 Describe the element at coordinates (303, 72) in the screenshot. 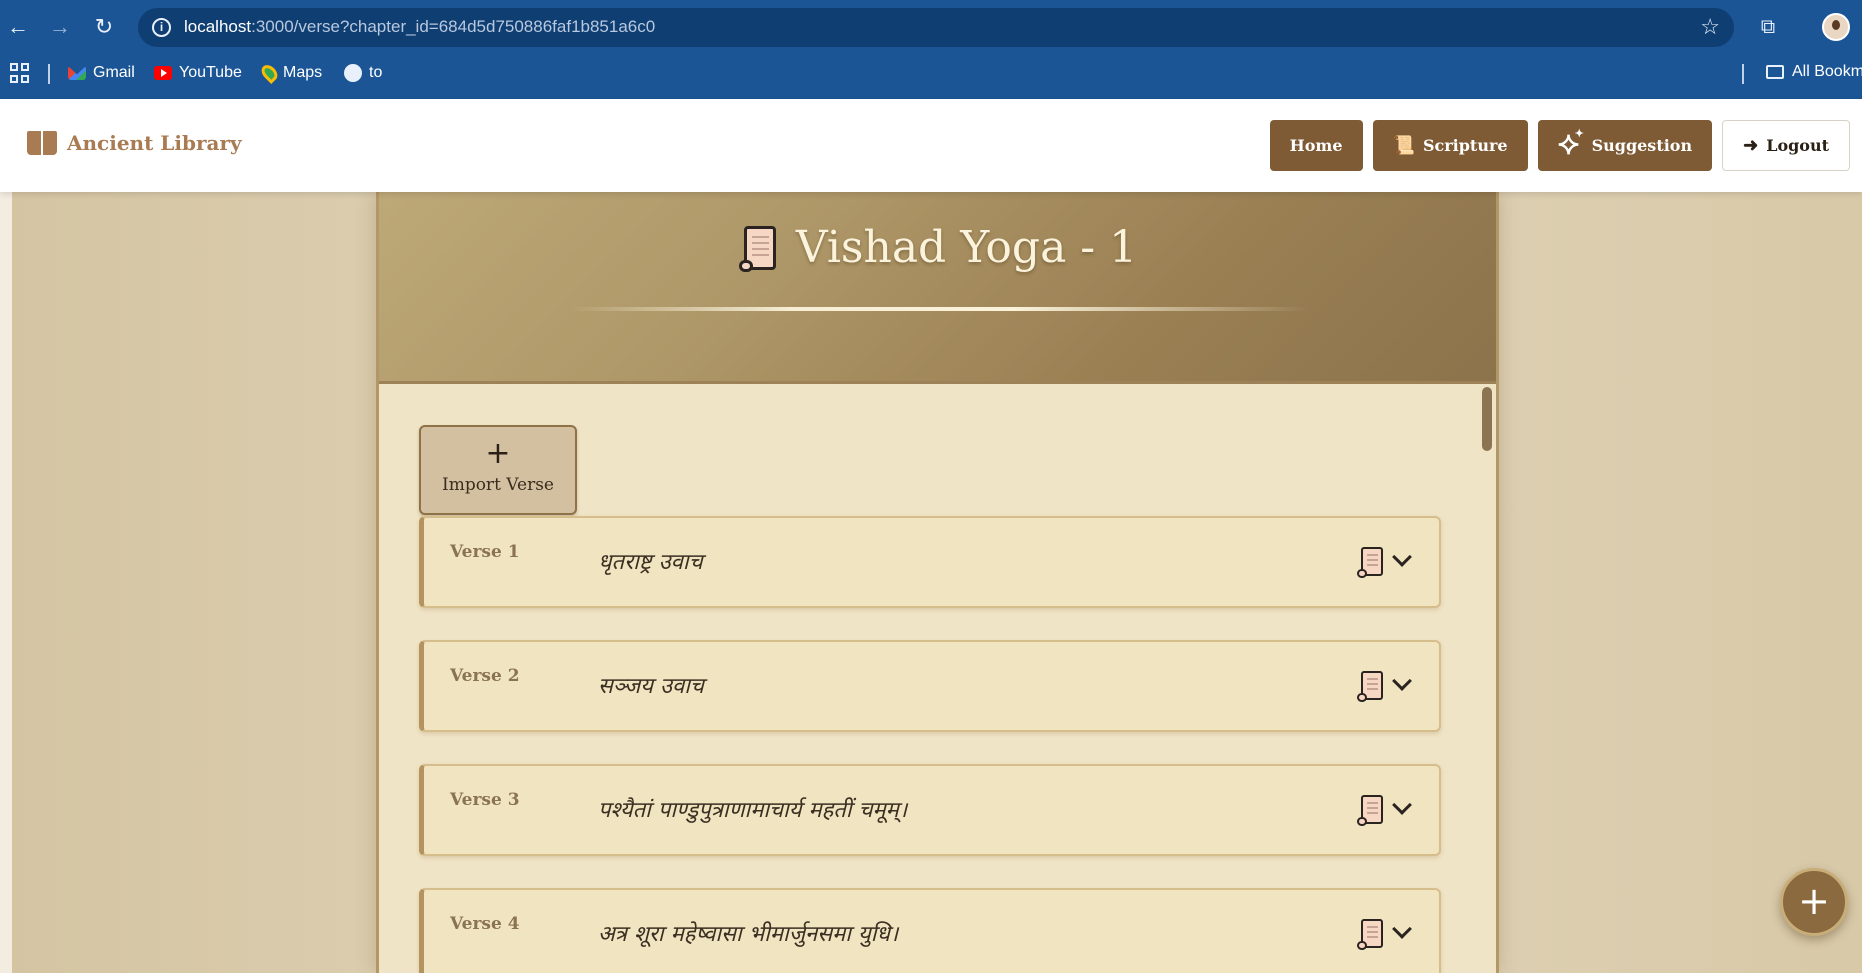

I see `bookmark-label: Maps` at that location.